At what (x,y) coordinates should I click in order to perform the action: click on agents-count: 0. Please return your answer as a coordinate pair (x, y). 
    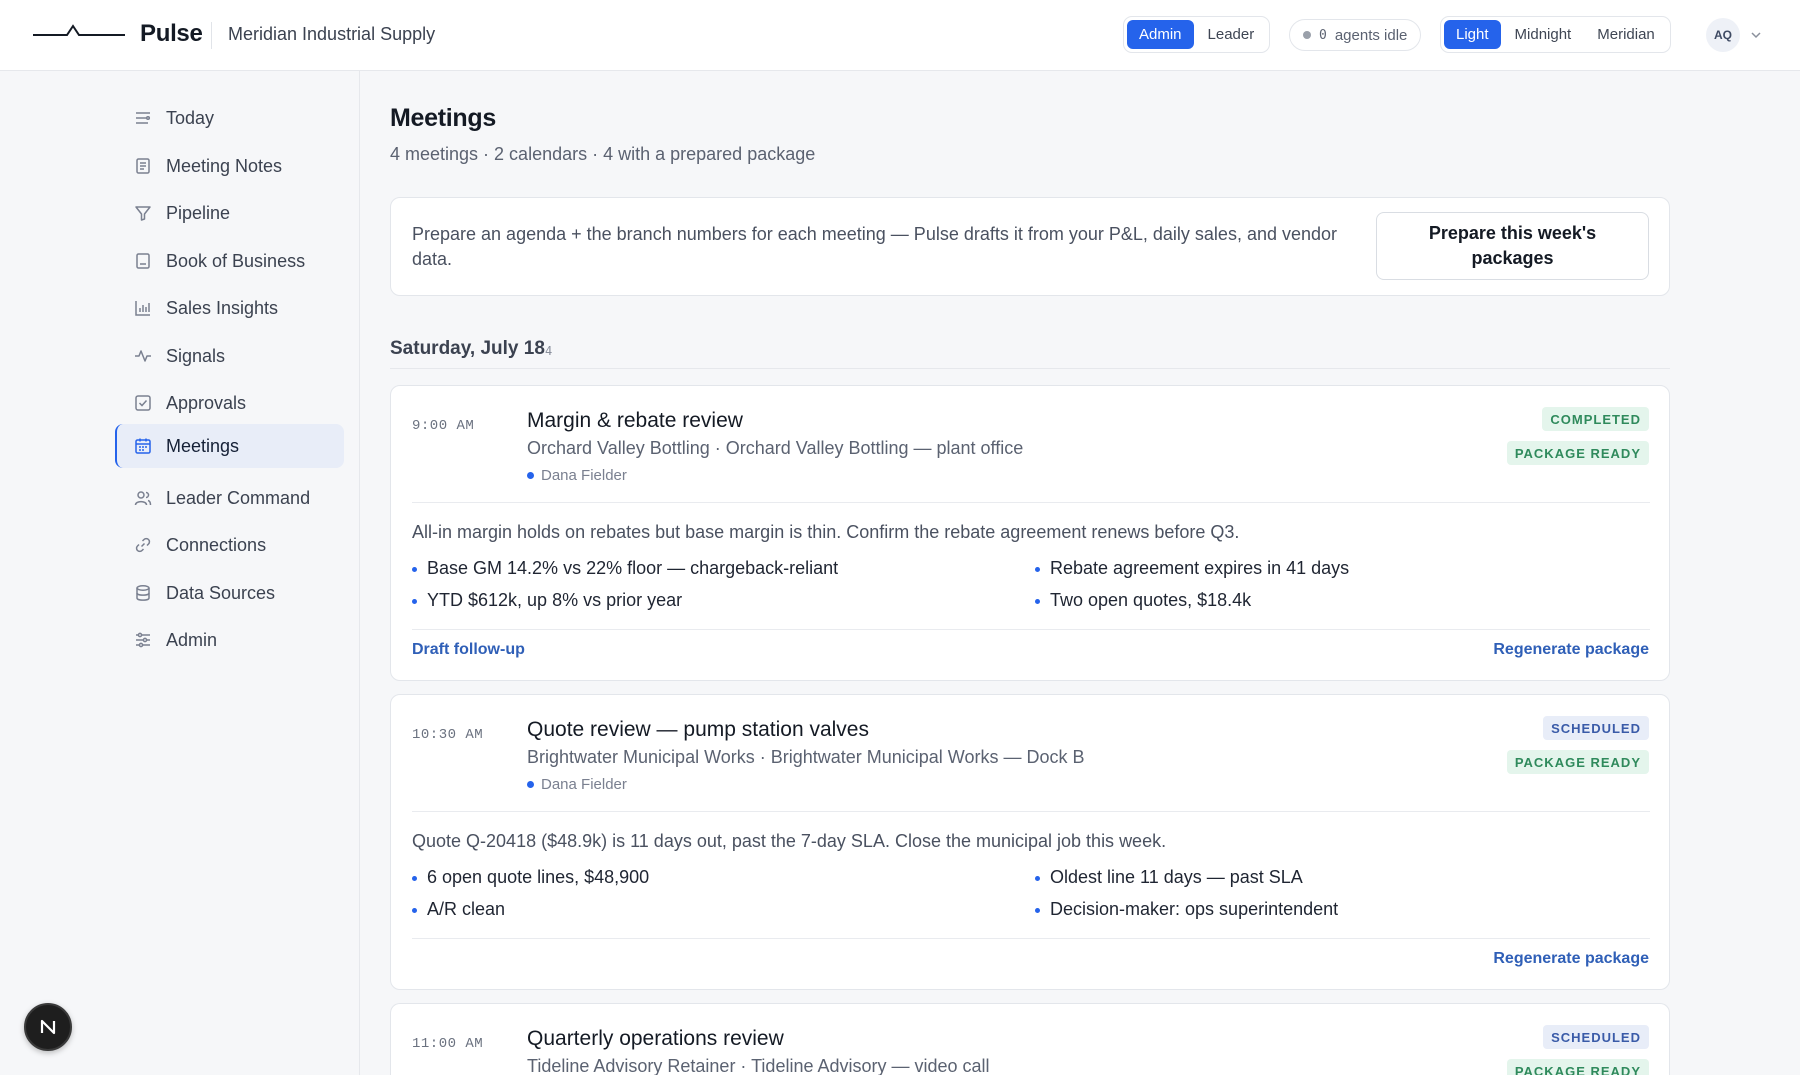
    Looking at the image, I should click on (1323, 35).